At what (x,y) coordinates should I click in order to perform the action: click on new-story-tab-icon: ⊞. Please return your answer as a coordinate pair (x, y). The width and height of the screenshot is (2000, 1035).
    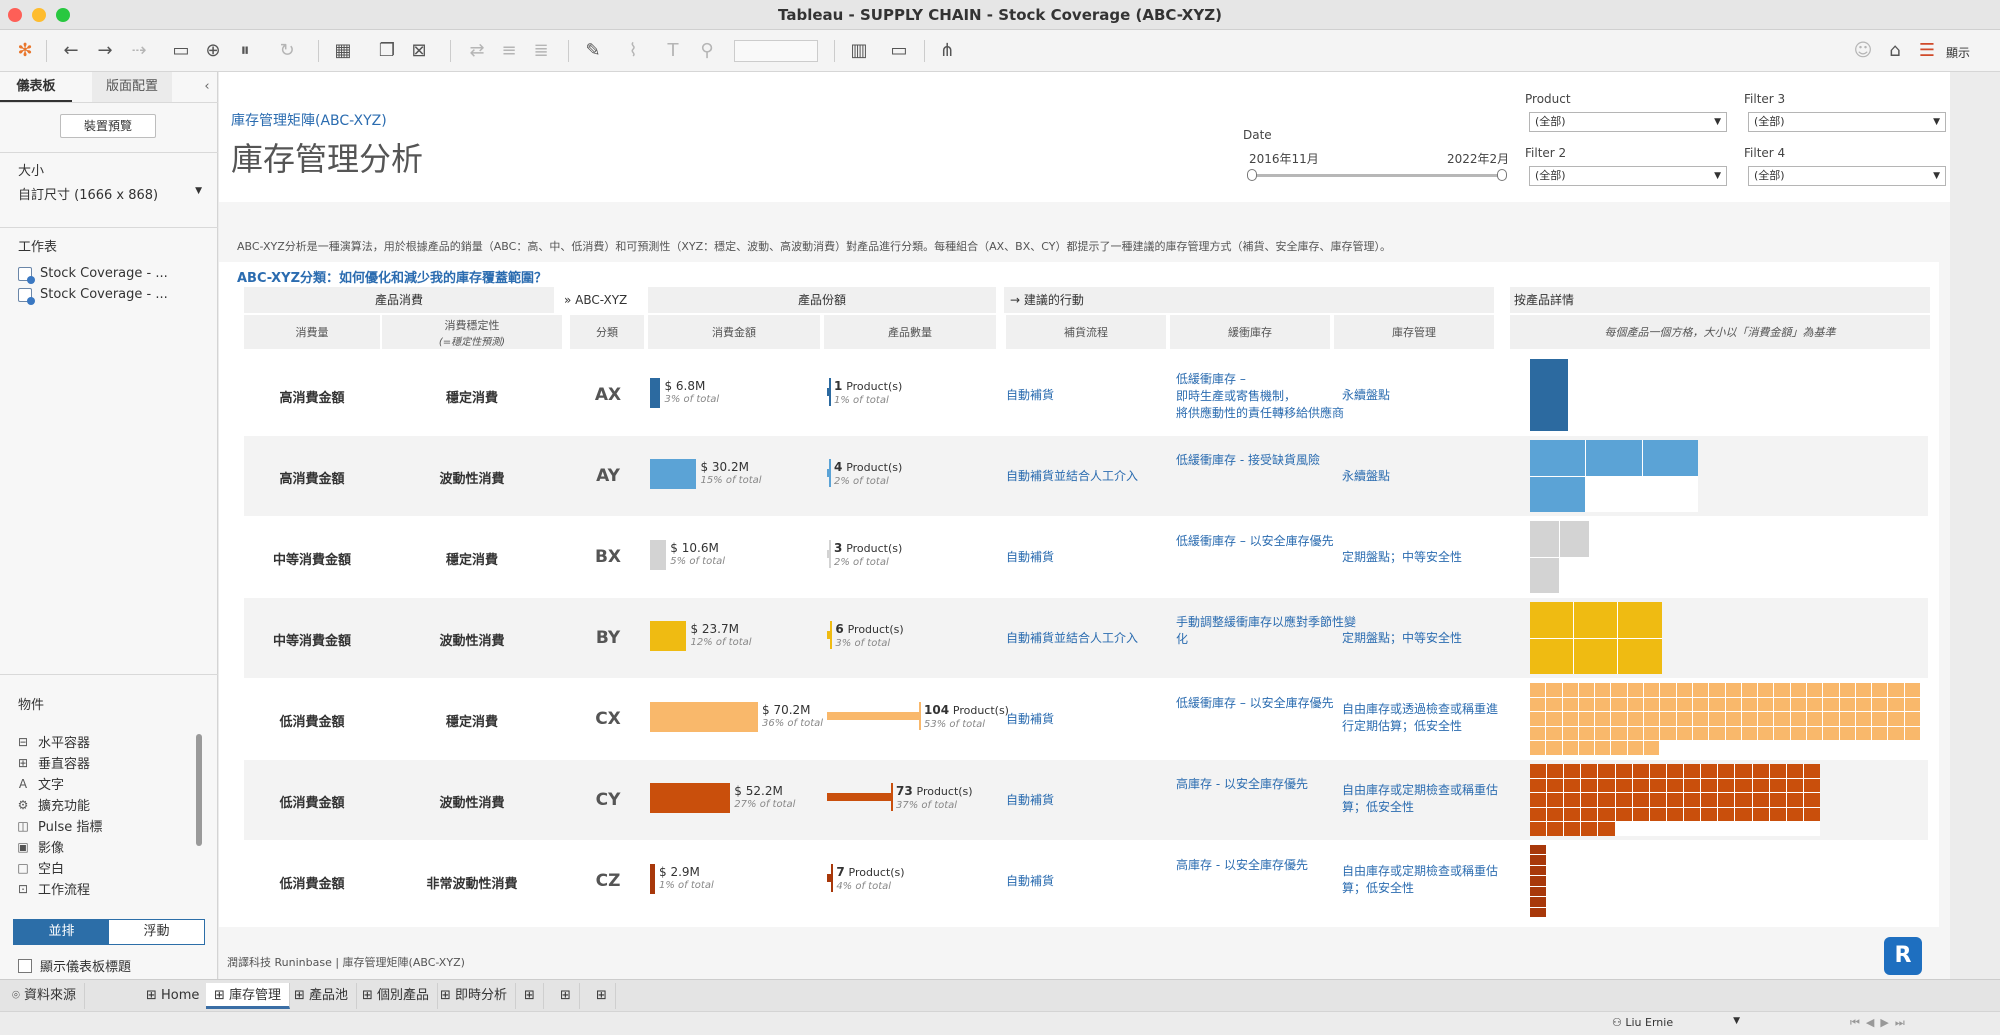
    Looking at the image, I should click on (602, 996).